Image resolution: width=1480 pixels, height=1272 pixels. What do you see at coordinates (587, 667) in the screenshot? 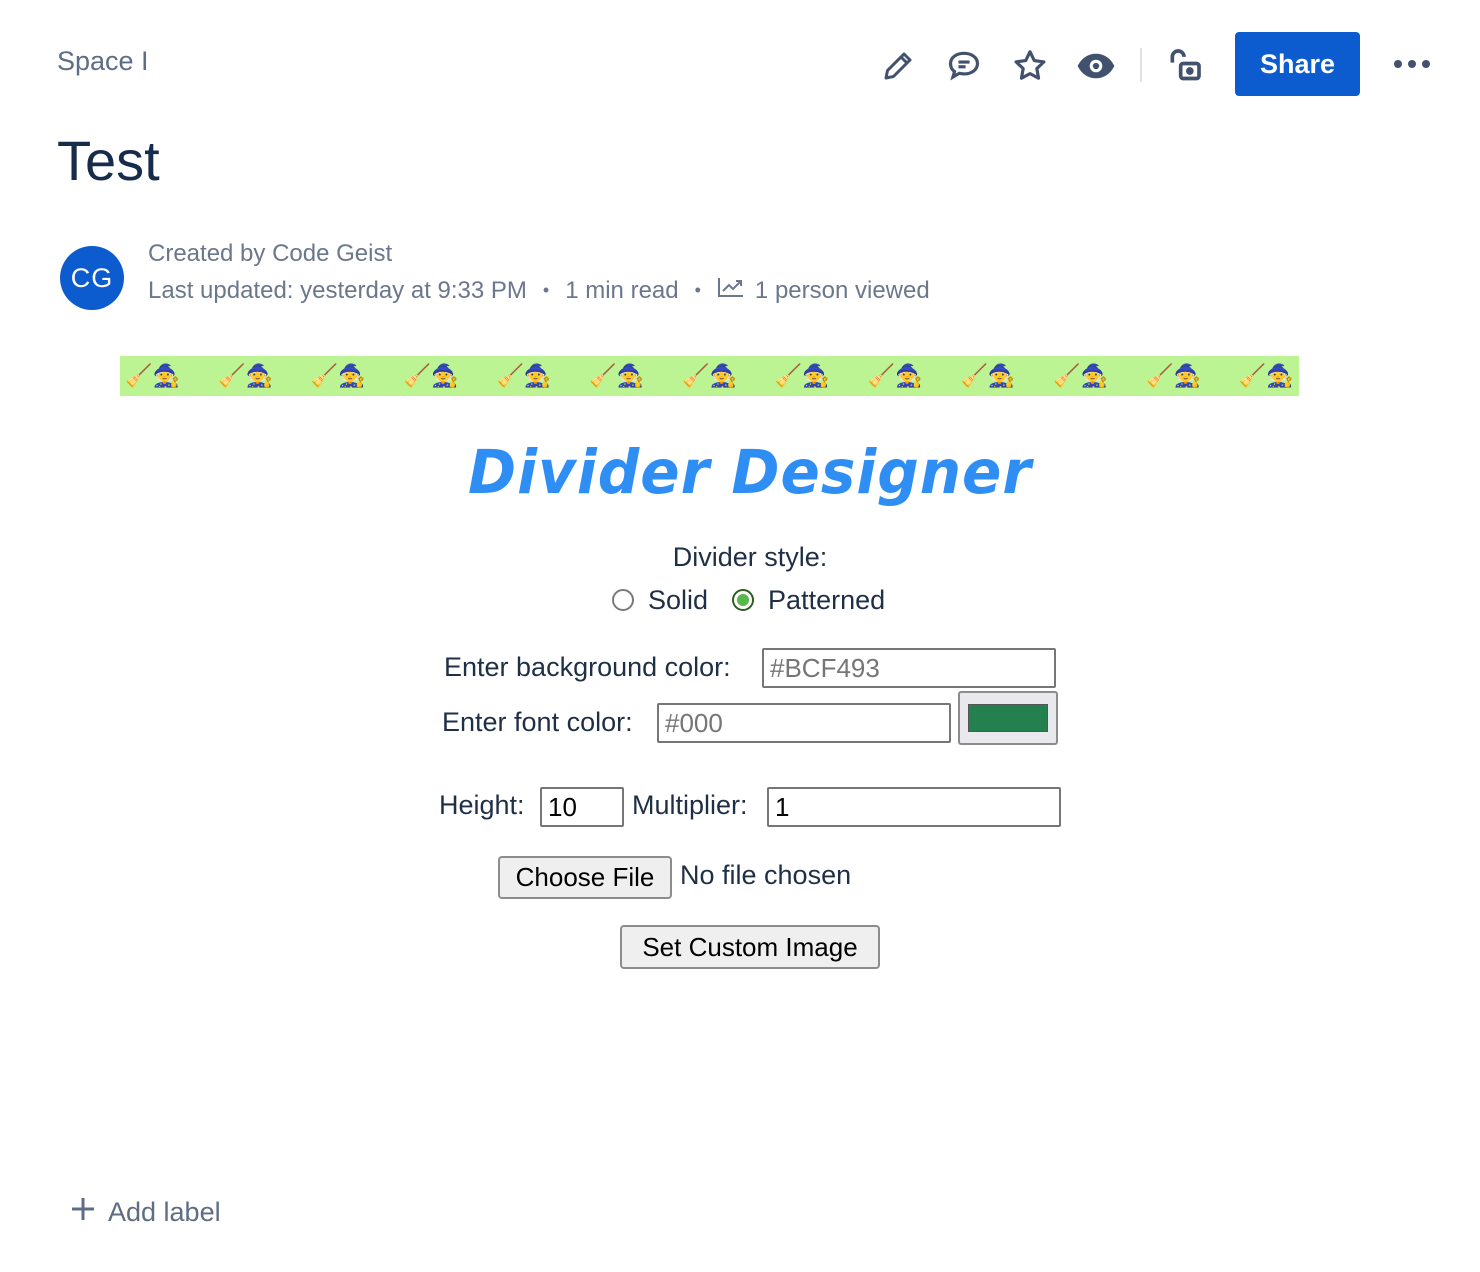
I see `bg-color-label: Enter background color:` at bounding box center [587, 667].